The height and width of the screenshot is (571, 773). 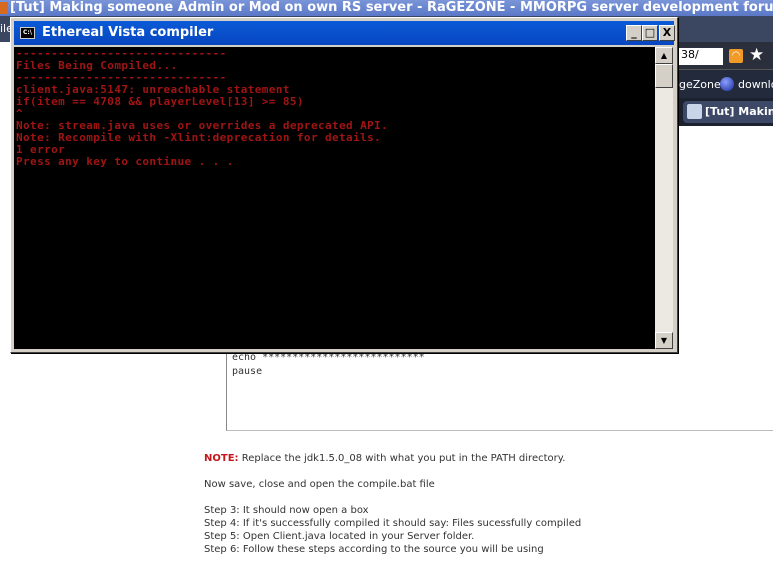 I want to click on bookmark-ragezone: geZone, so click(x=700, y=84).